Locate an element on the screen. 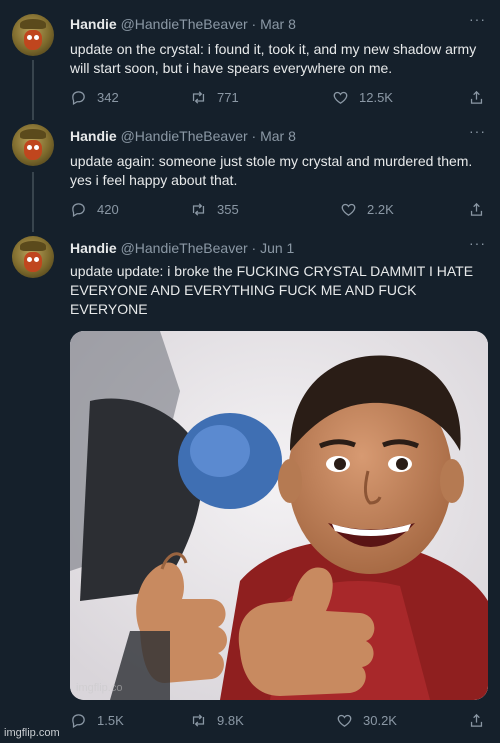  reply-button: 342 is located at coordinates (94, 97).